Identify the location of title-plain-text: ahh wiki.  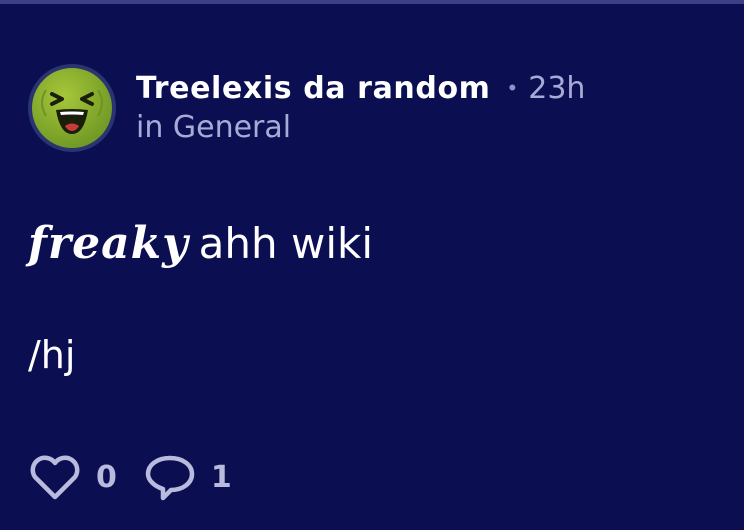
(286, 243).